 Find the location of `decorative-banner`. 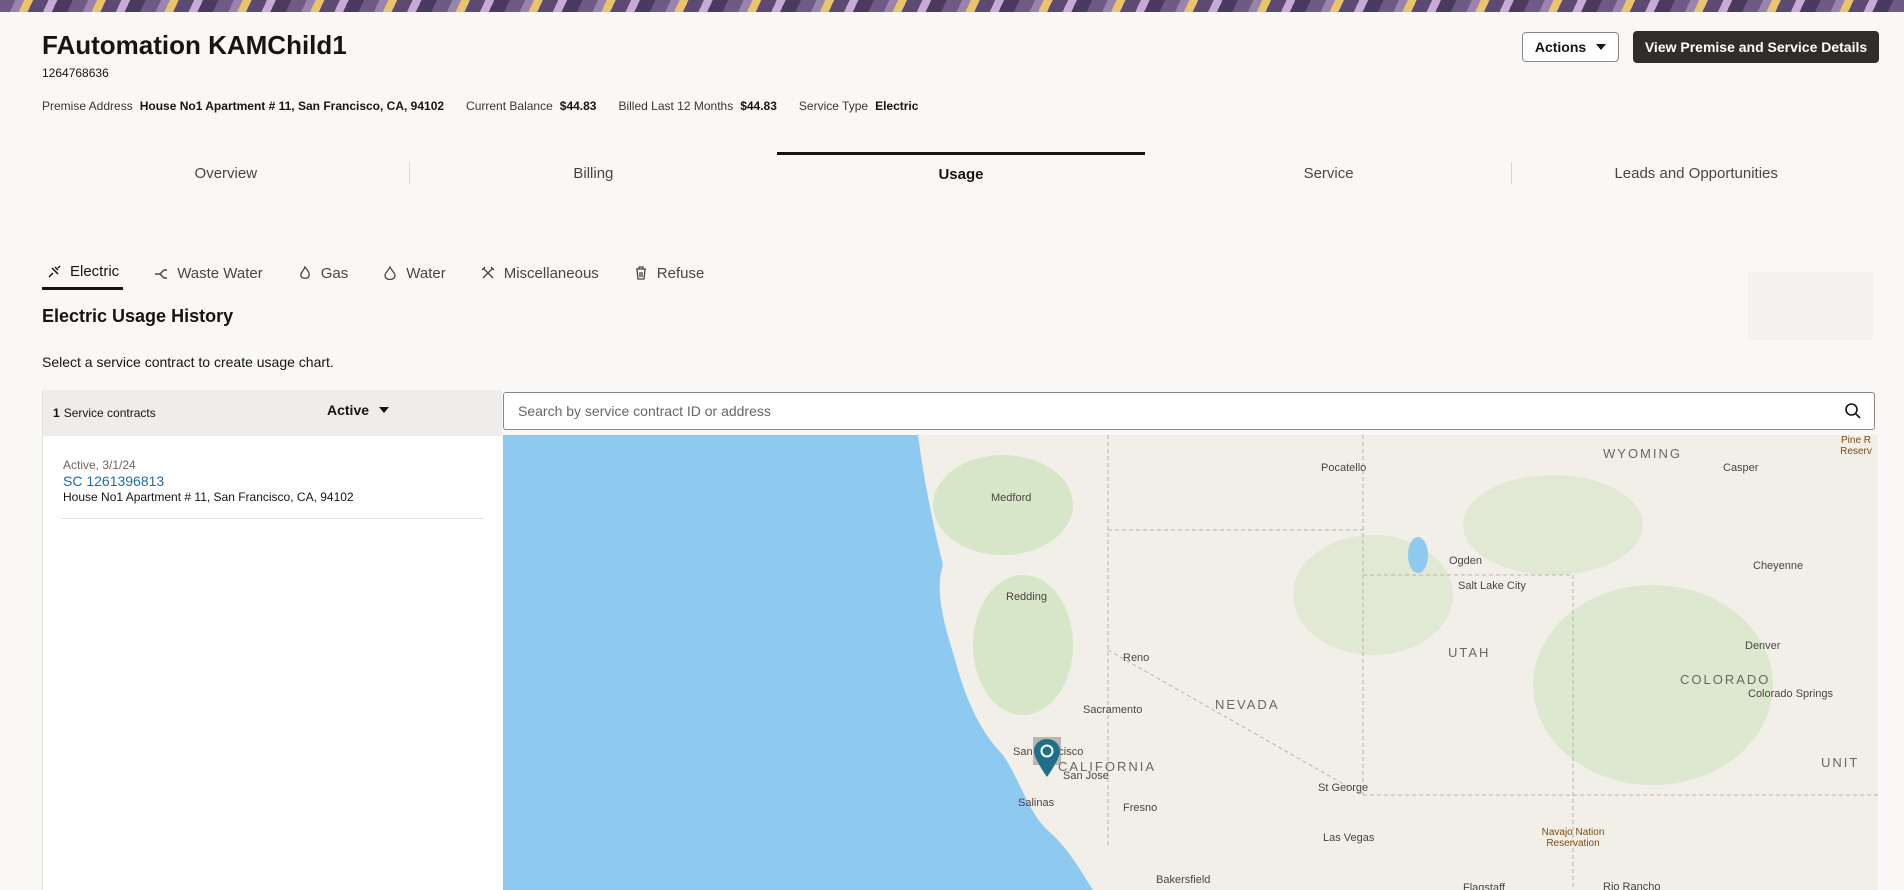

decorative-banner is located at coordinates (952, 6).